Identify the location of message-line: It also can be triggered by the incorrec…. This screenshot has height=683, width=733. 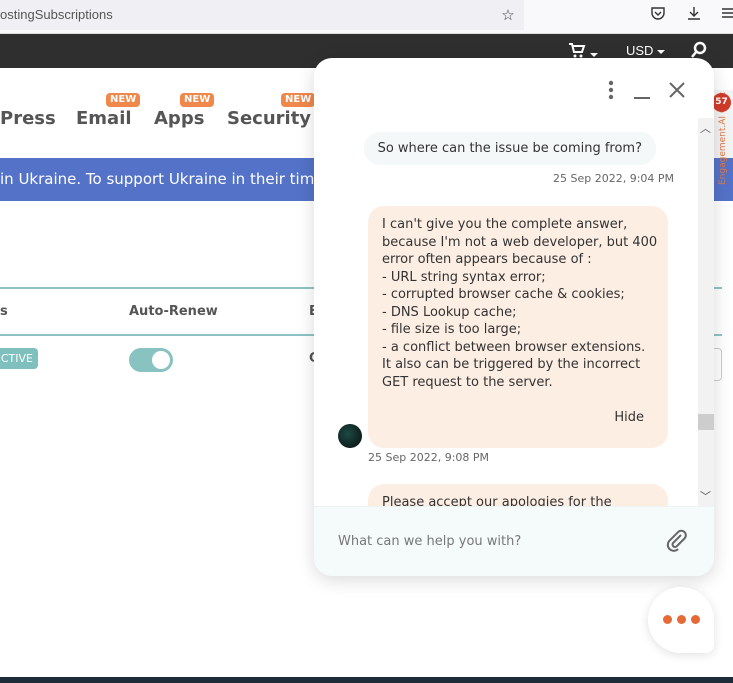
(511, 364).